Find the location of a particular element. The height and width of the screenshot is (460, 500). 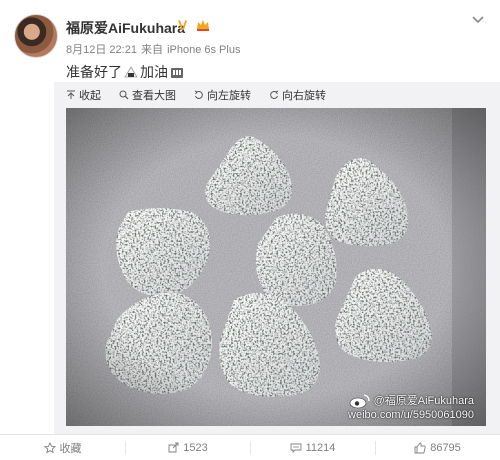

rice-ball-emoji-icon is located at coordinates (131, 72).